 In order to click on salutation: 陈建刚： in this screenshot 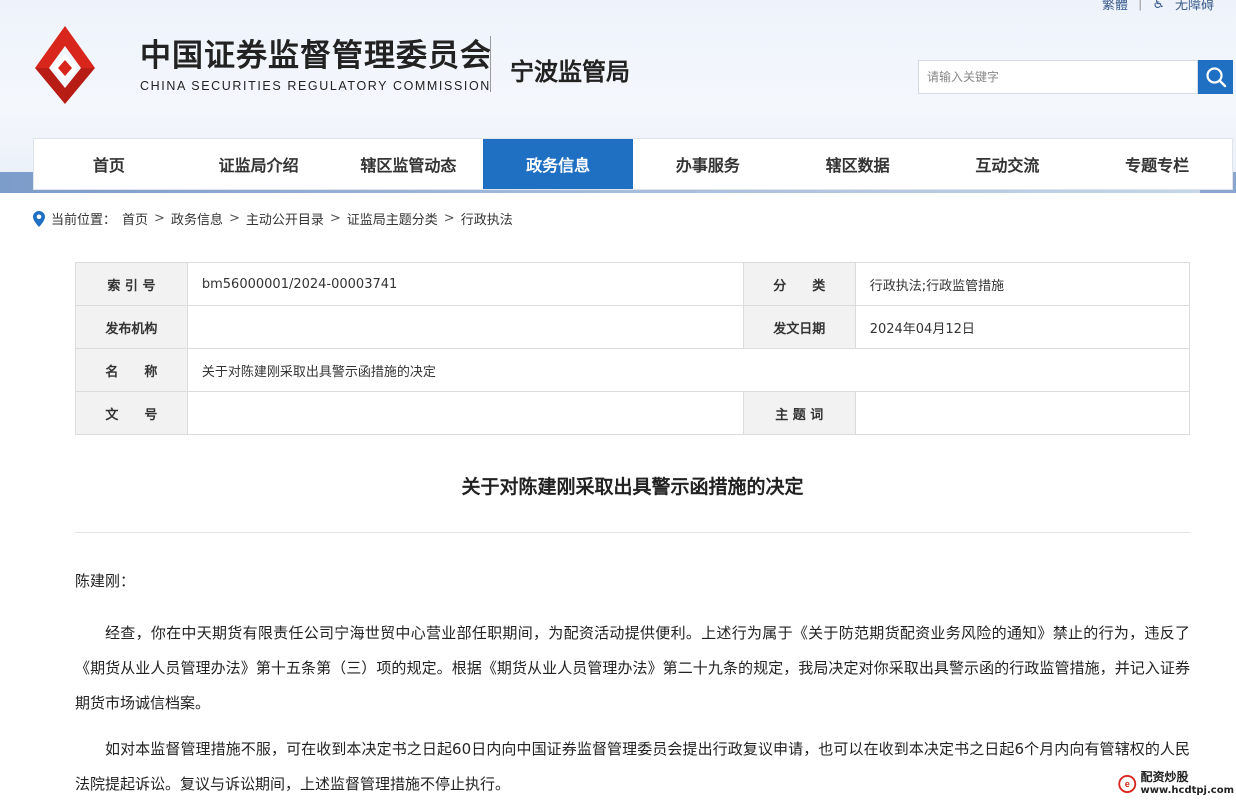, I will do `click(105, 581)`.